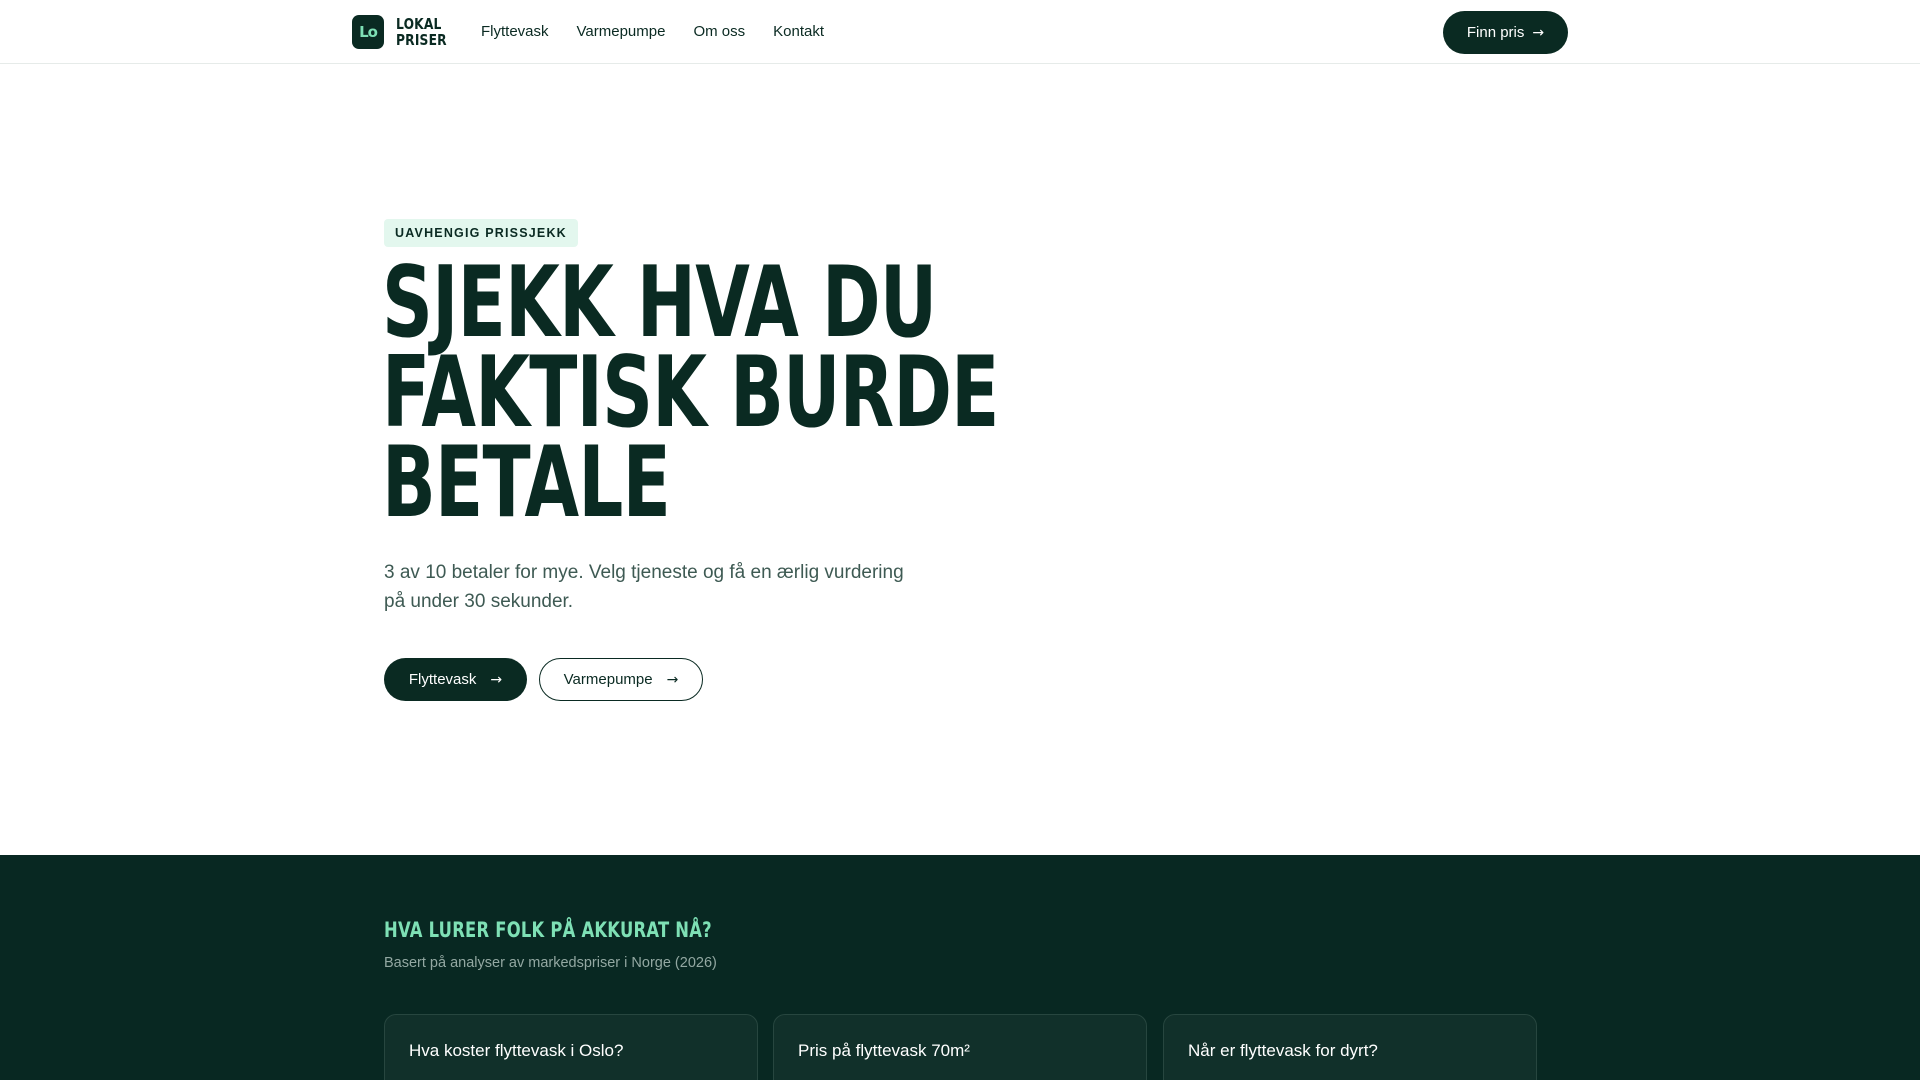  What do you see at coordinates (659, 303) in the screenshot?
I see `hero-title-line-1: SJEKK HVA DU` at bounding box center [659, 303].